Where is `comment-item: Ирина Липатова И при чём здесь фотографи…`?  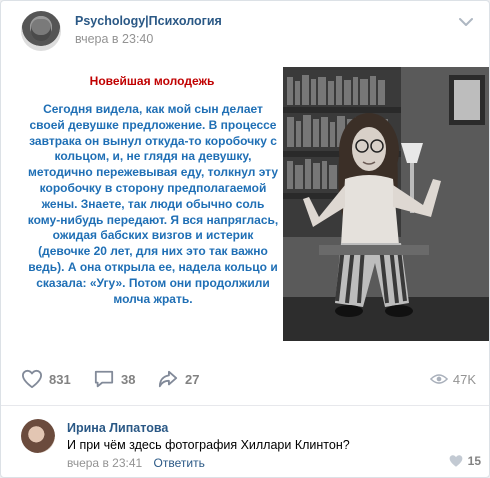
comment-item: Ирина Липатова И при чём здесь фотографи… is located at coordinates (251, 446).